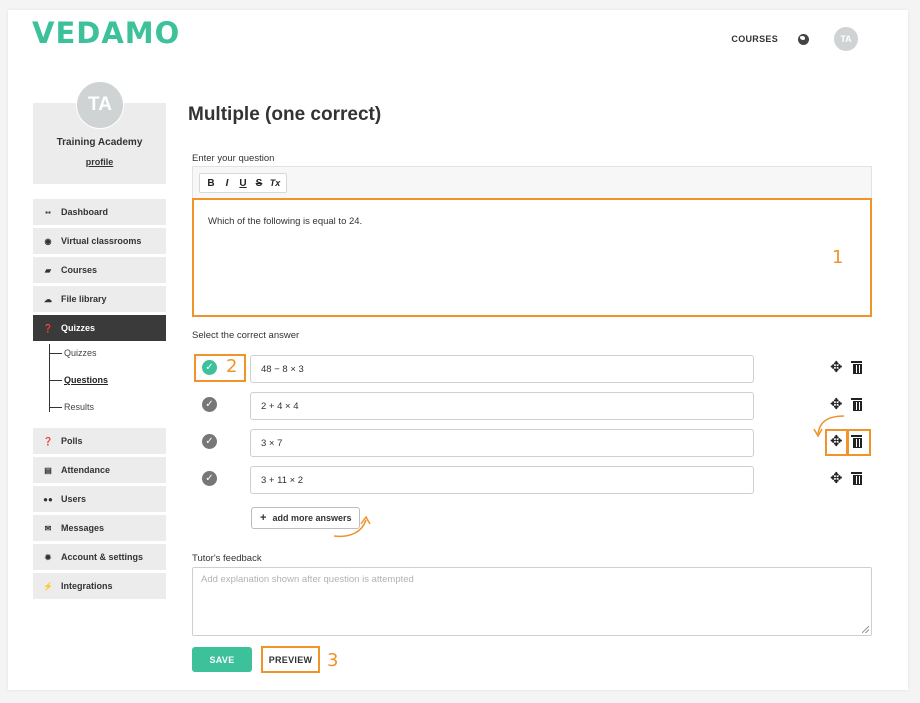 This screenshot has height=703, width=920. I want to click on document-icon: ▤, so click(48, 470).